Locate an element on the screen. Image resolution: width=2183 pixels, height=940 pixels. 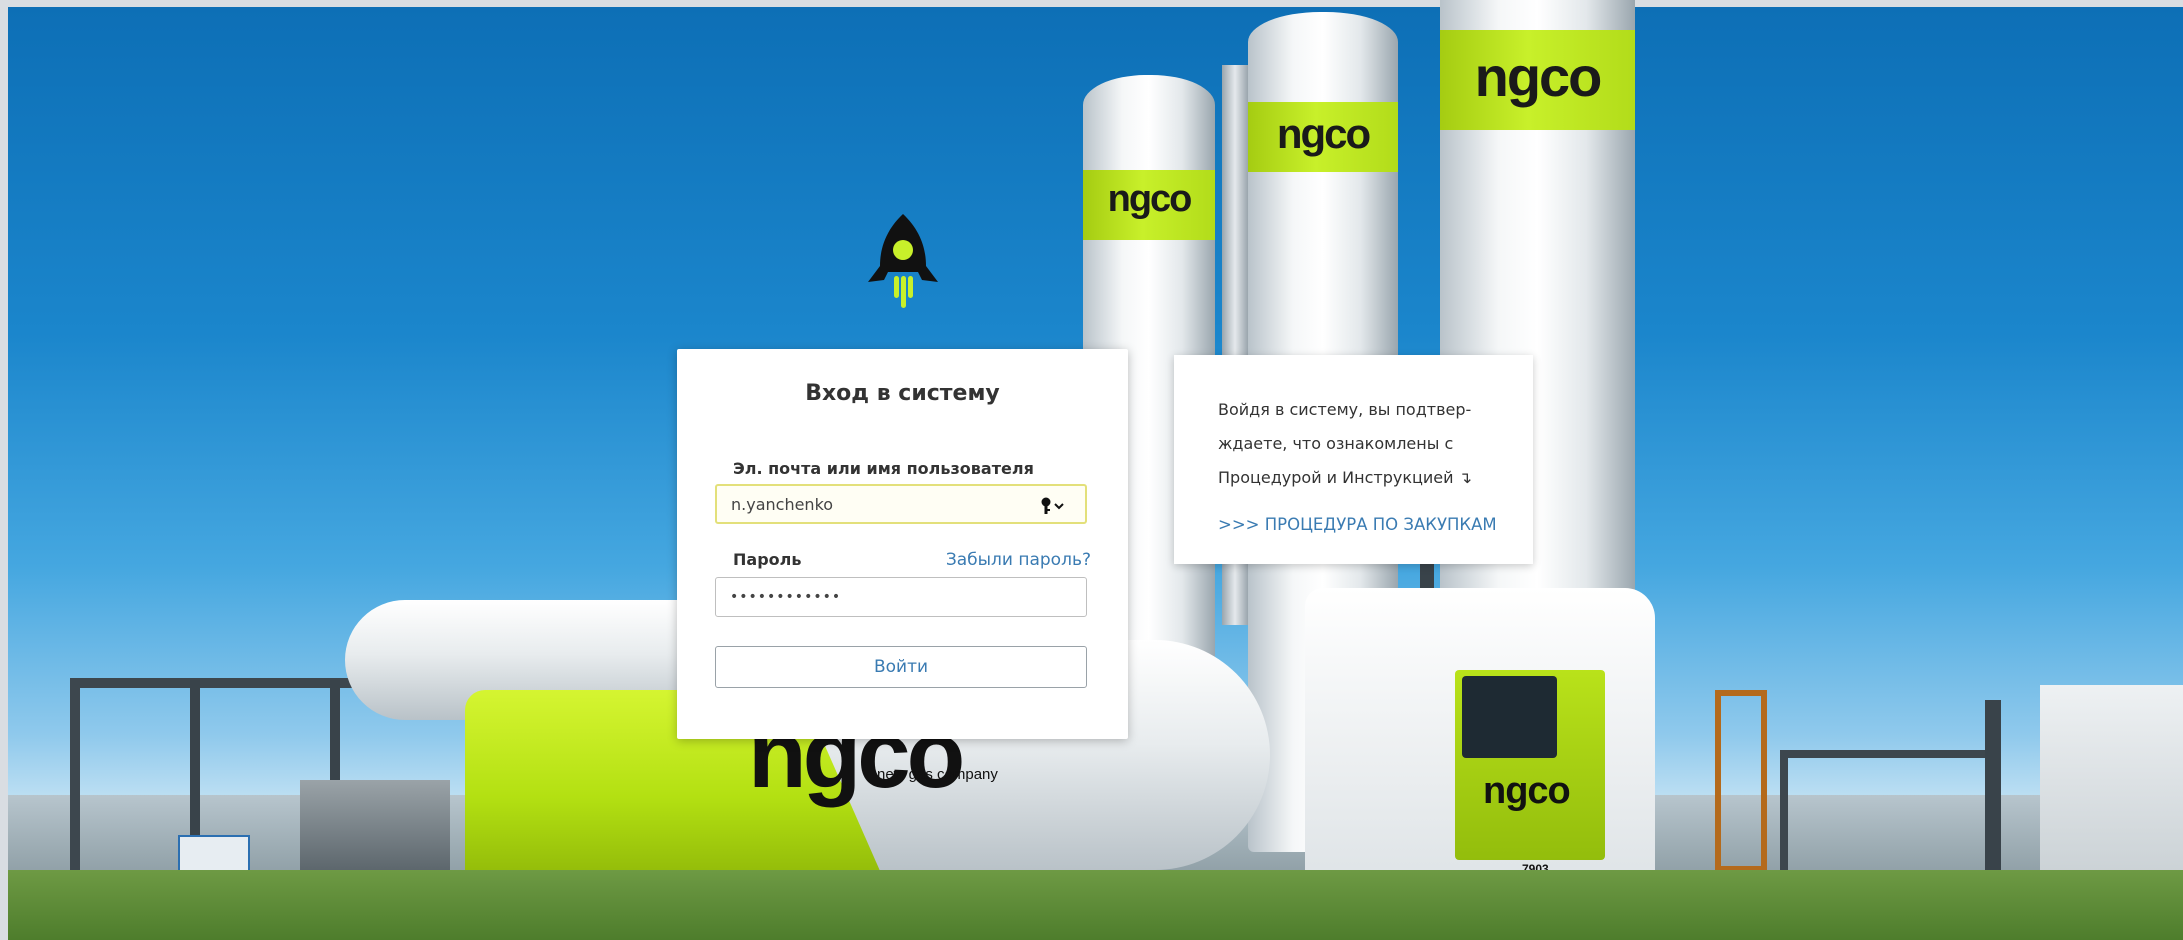
truck-window is located at coordinates (1509, 717).